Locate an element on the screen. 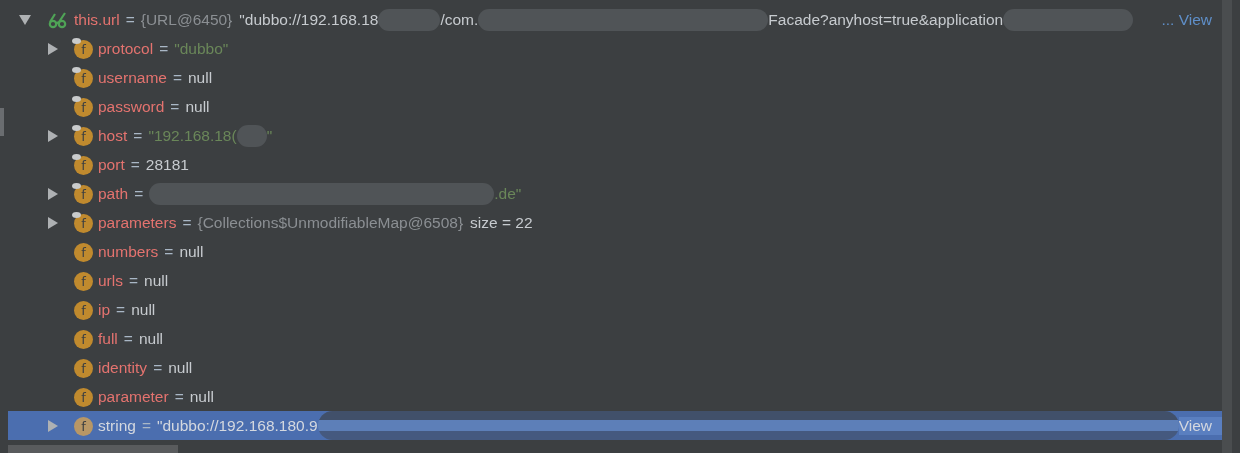  tree-row: this.url = {URL@6450} "dubbo://192.168.18 /com. Facade?anyhost=true&application ... View is located at coordinates (615, 19).